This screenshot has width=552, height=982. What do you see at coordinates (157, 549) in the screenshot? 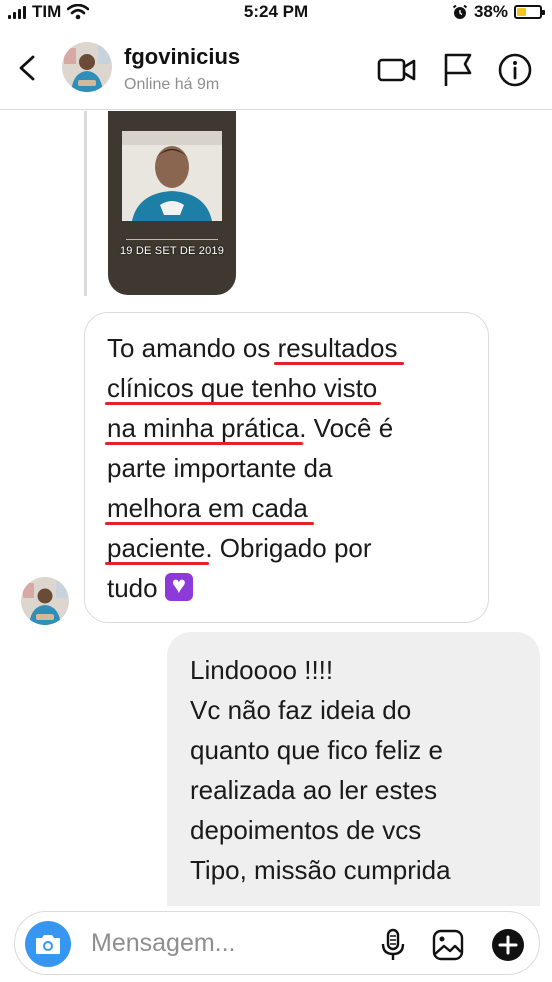
I see `underlined-text: paciente` at bounding box center [157, 549].